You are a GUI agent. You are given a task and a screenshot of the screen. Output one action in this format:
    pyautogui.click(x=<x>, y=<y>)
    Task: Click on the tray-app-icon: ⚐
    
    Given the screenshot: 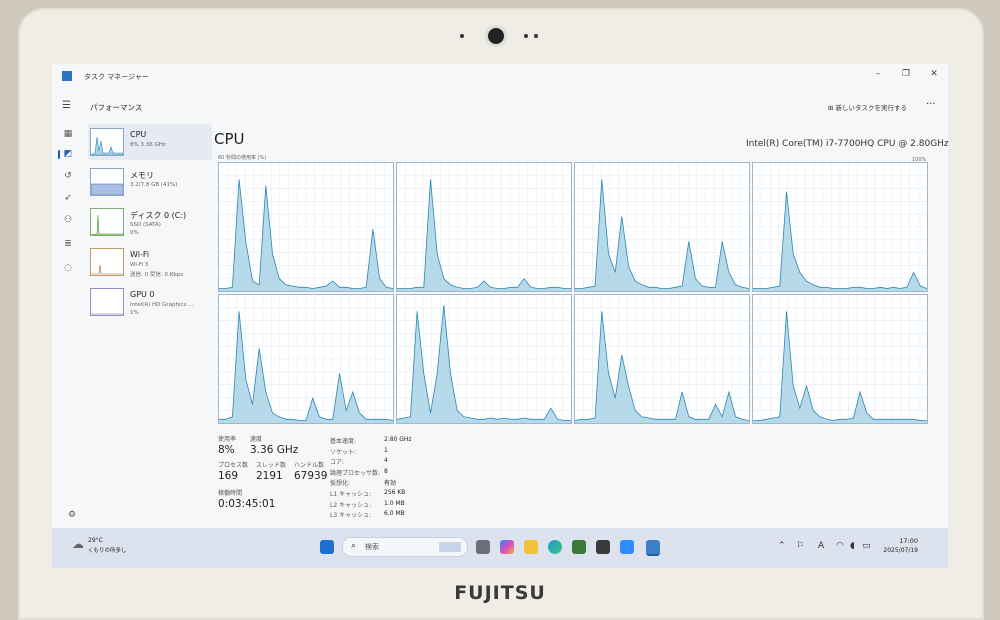 What is the action you would take?
    pyautogui.click(x=800, y=546)
    